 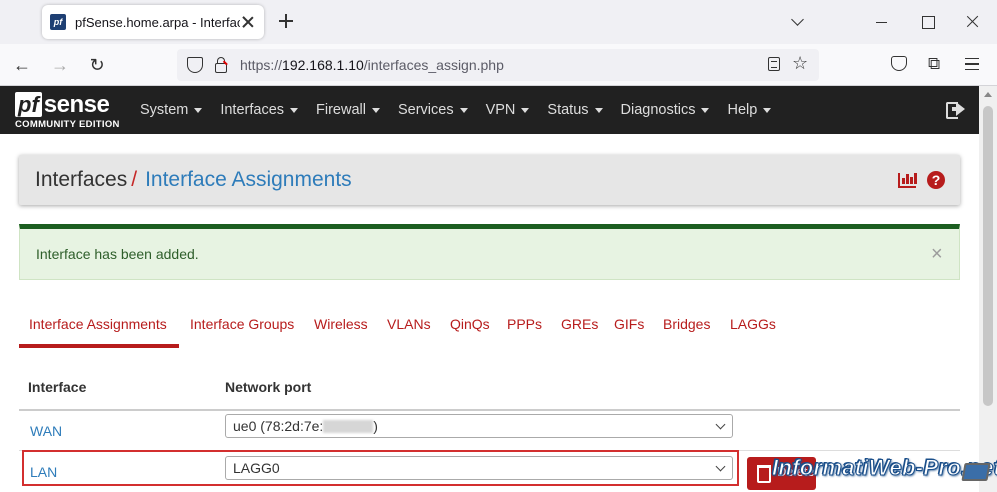 I want to click on forward-arrow-icon: →, so click(x=60, y=65).